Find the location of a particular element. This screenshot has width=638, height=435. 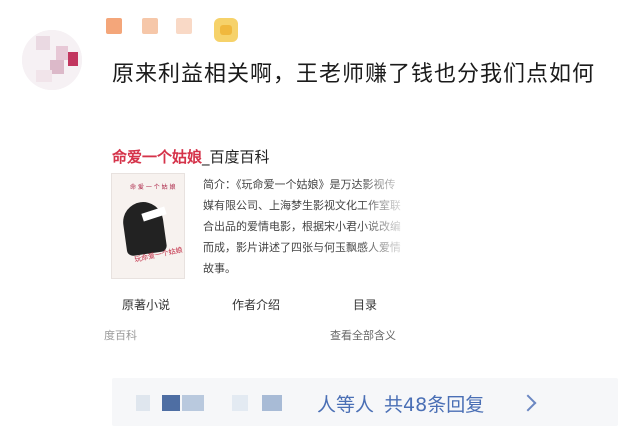

reply-names-suffix: 人等人 is located at coordinates (346, 405).